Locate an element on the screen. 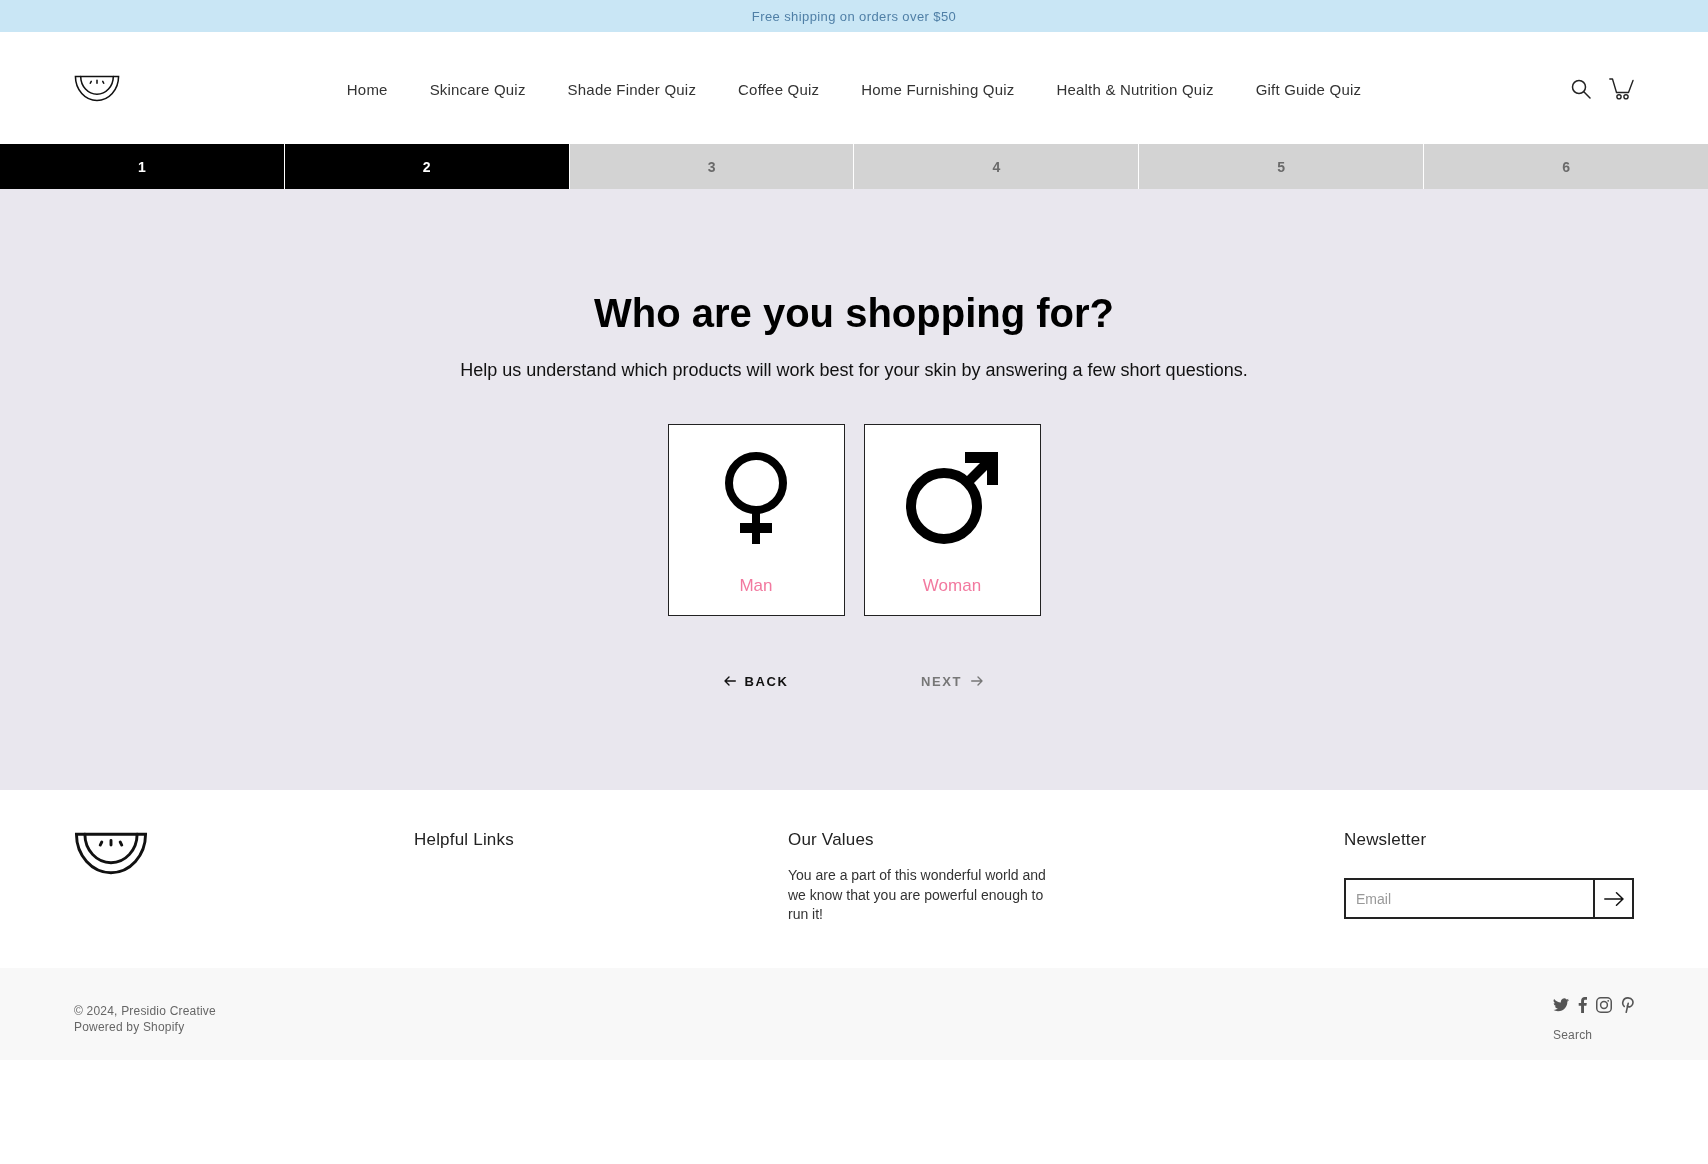 The image size is (1708, 1164). footer-heading: Newsletter is located at coordinates (1385, 840).